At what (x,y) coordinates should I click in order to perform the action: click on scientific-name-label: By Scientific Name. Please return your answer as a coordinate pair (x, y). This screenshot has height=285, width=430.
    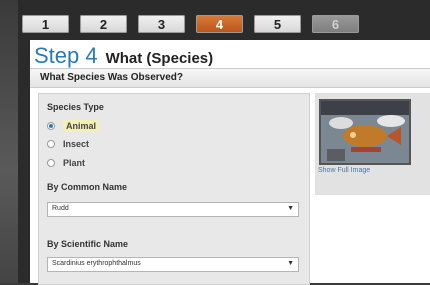
    Looking at the image, I should click on (88, 244).